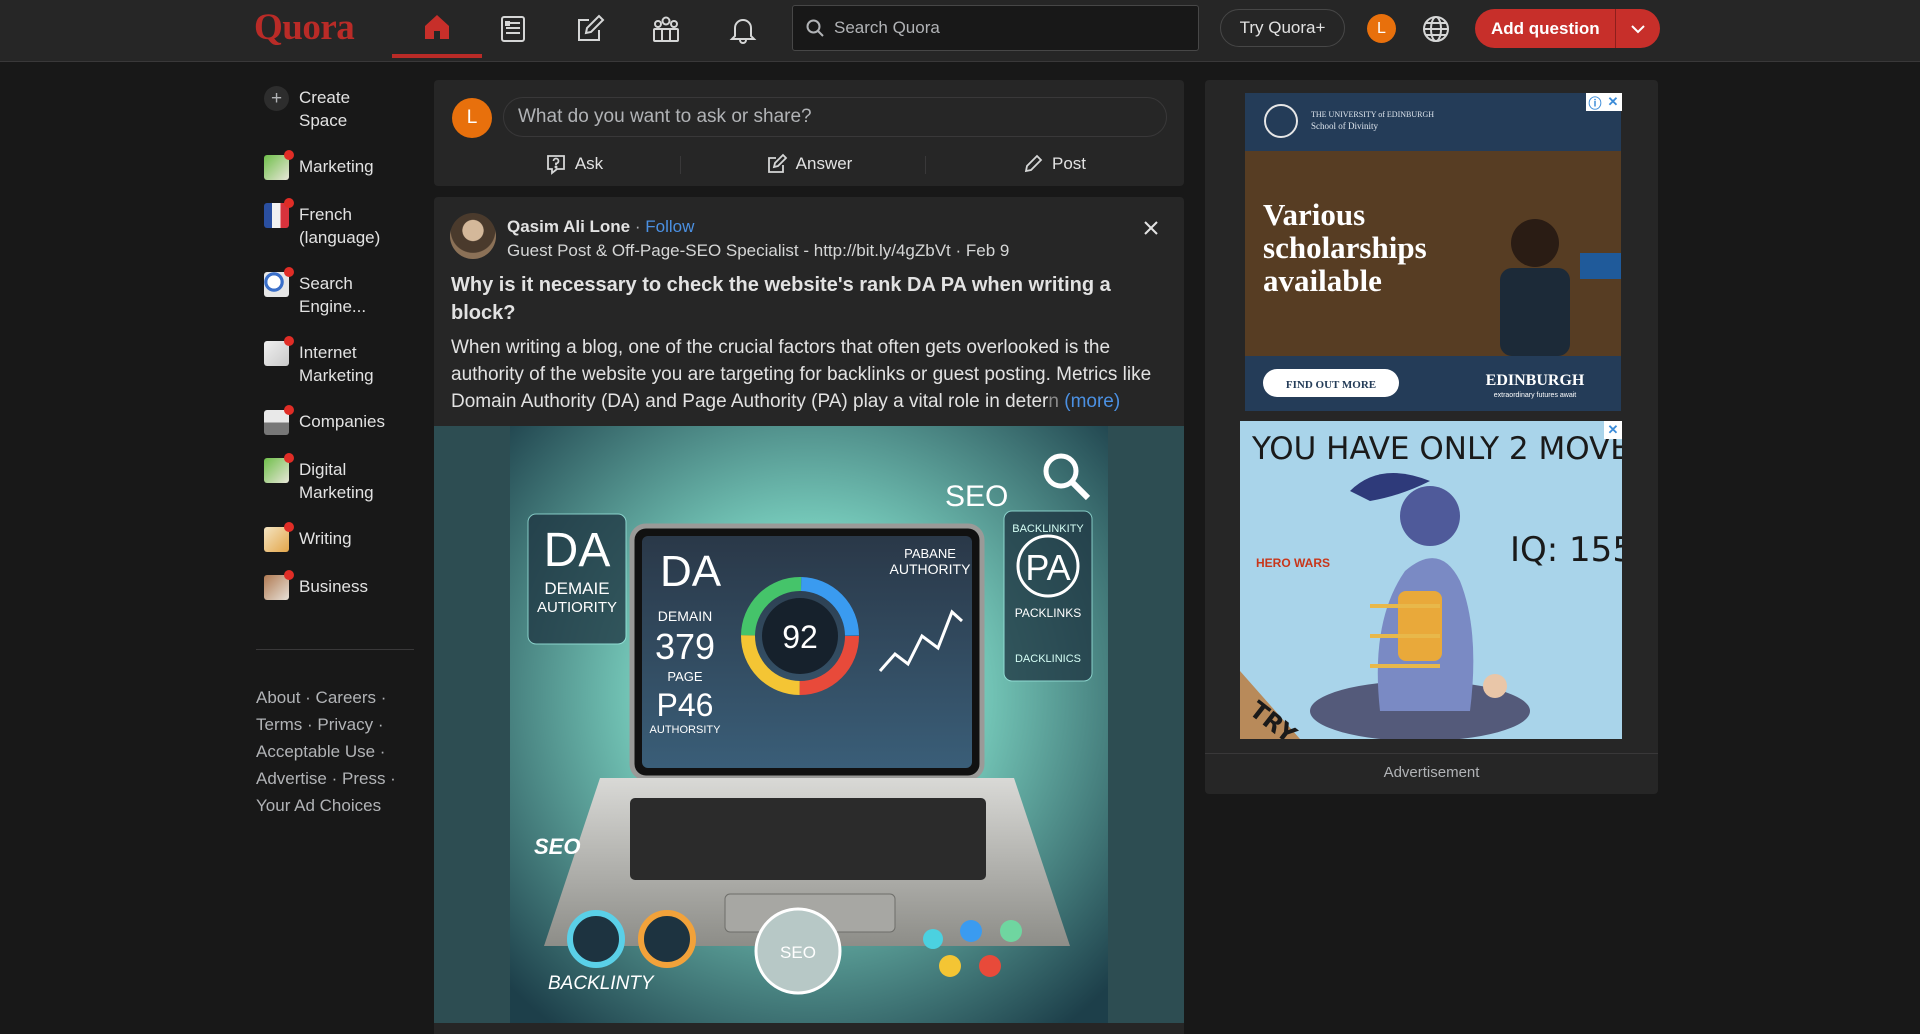 This screenshot has width=1920, height=1034. Describe the element at coordinates (1004, 28) in the screenshot. I see `search-input` at that location.